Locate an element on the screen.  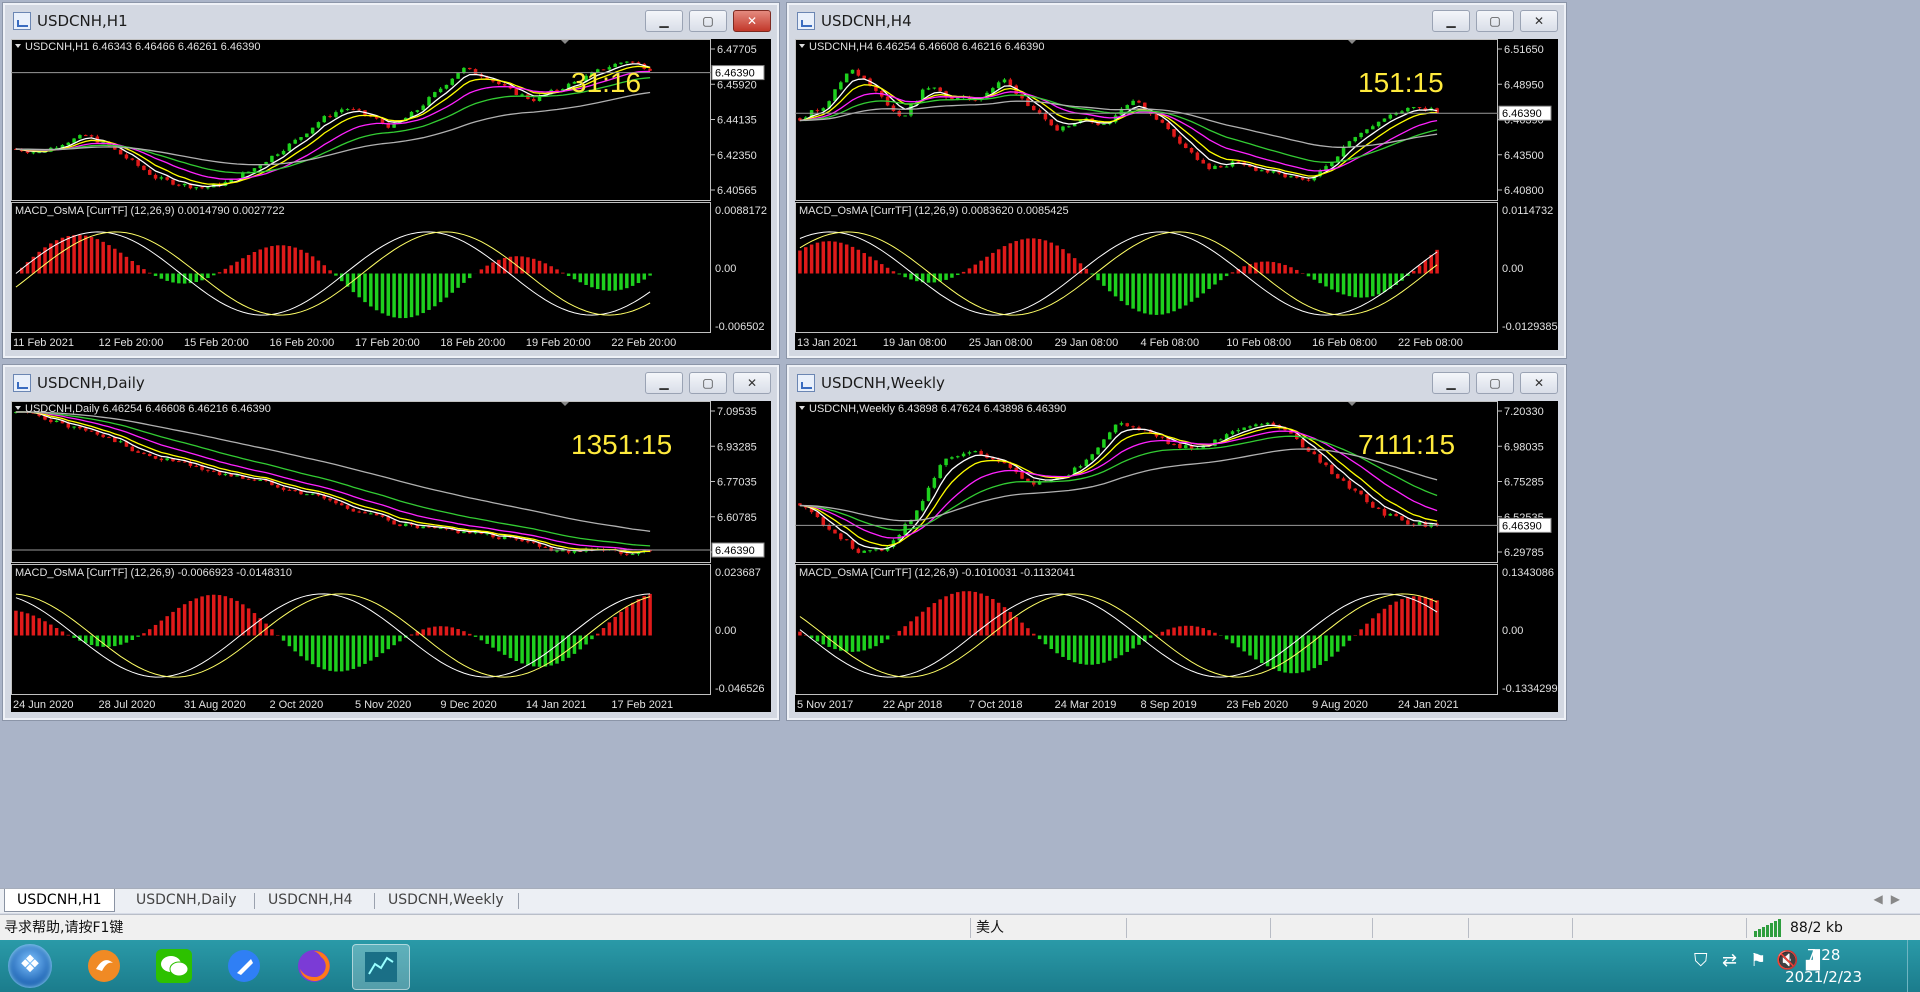
wechat-icon is located at coordinates (174, 966).